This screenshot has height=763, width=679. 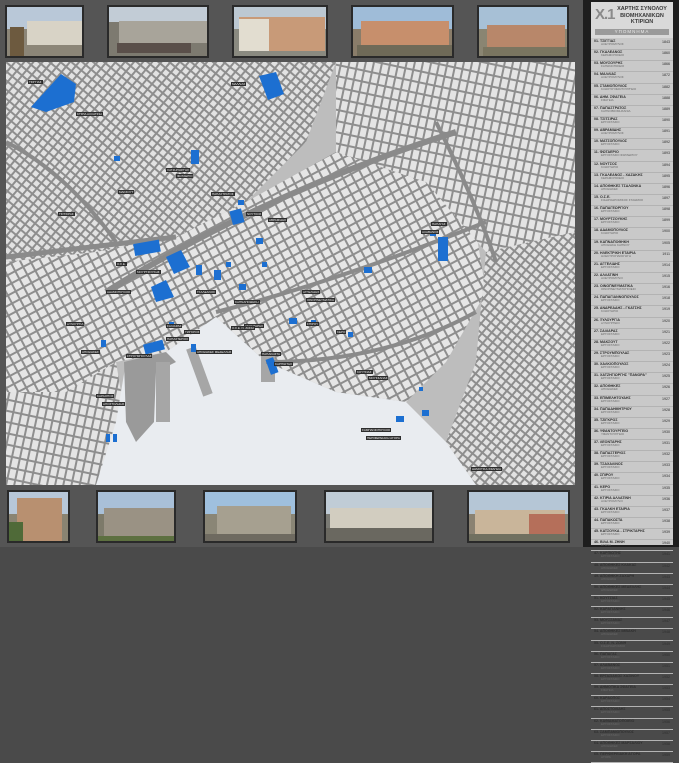 What do you see at coordinates (666, 64) in the screenshot?
I see `legend-item-year: 1866` at bounding box center [666, 64].